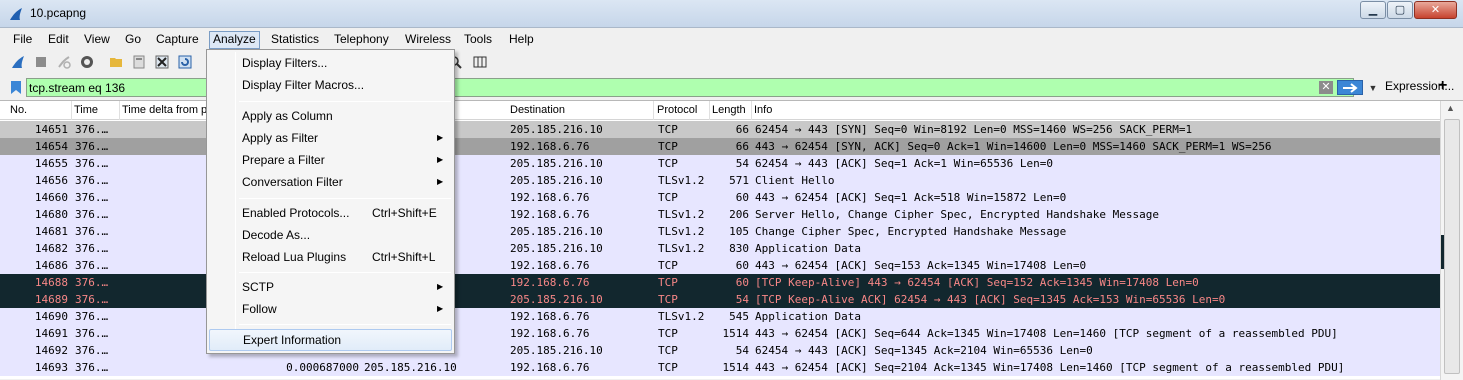  What do you see at coordinates (16, 87) in the screenshot?
I see `filter-bookmark-icon` at bounding box center [16, 87].